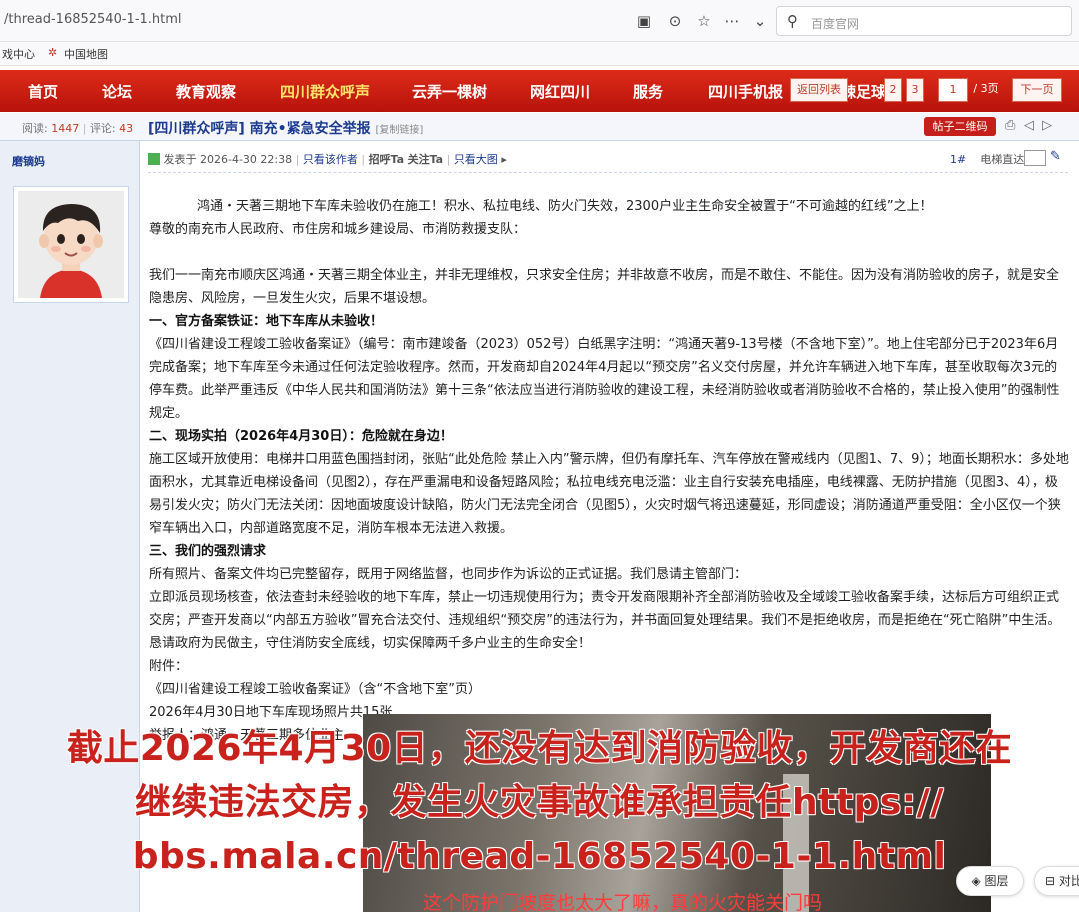  I want to click on photo-caption: 这个防护门坡度也太大了嘛，真的火灾能关门吗, so click(623, 903).